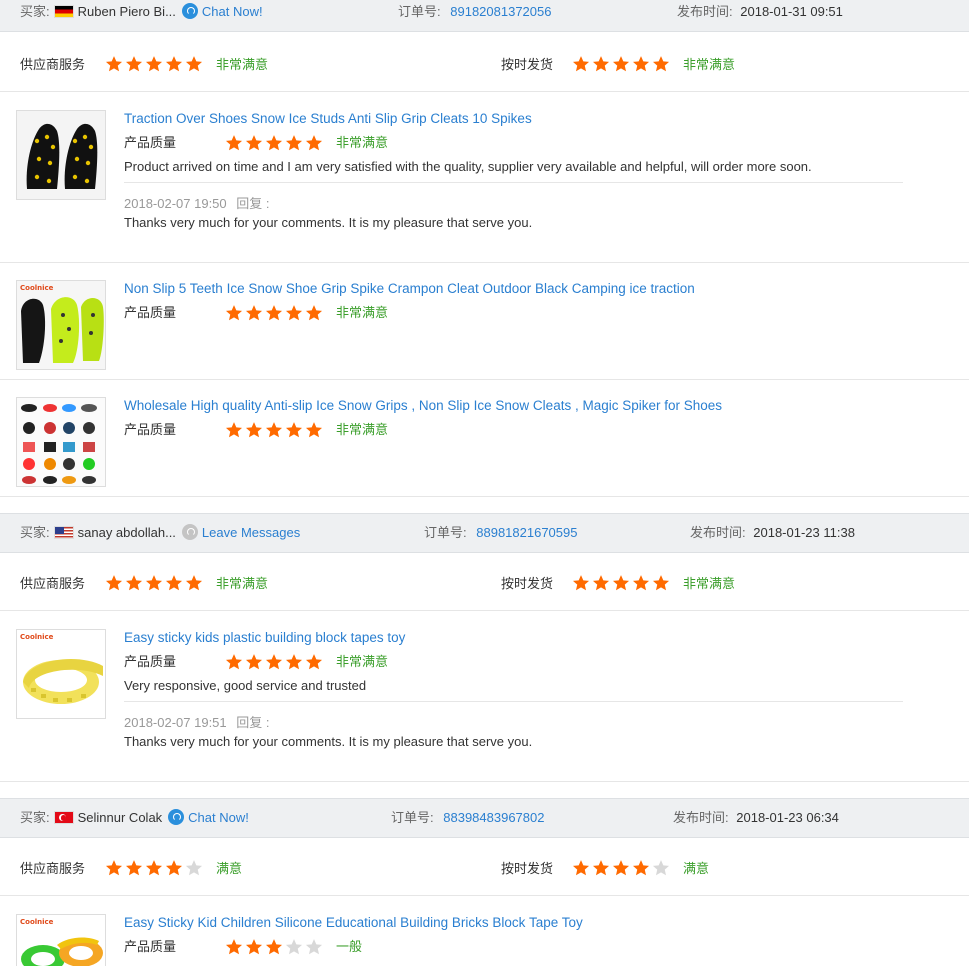 Image resolution: width=969 pixels, height=966 pixels. What do you see at coordinates (526, 532) in the screenshot?
I see `order-number-link: 88981821670595` at bounding box center [526, 532].